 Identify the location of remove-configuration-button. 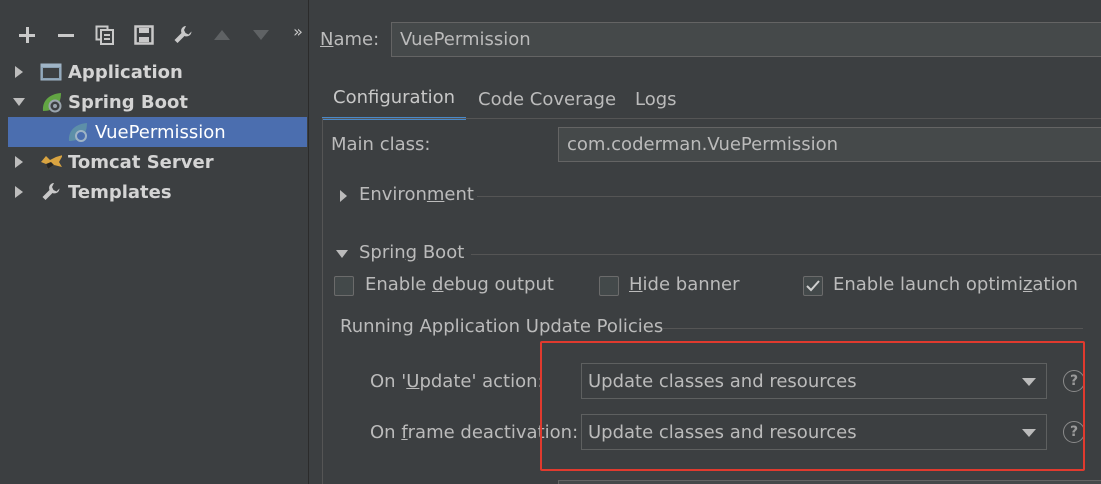
(66, 35).